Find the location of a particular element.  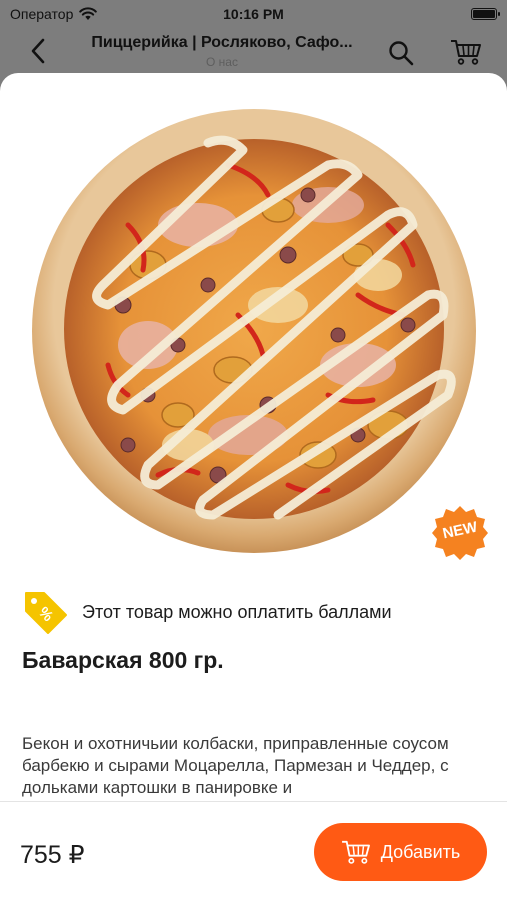

points-row: % Этот товар можно оплатить баллами is located at coordinates (207, 612).